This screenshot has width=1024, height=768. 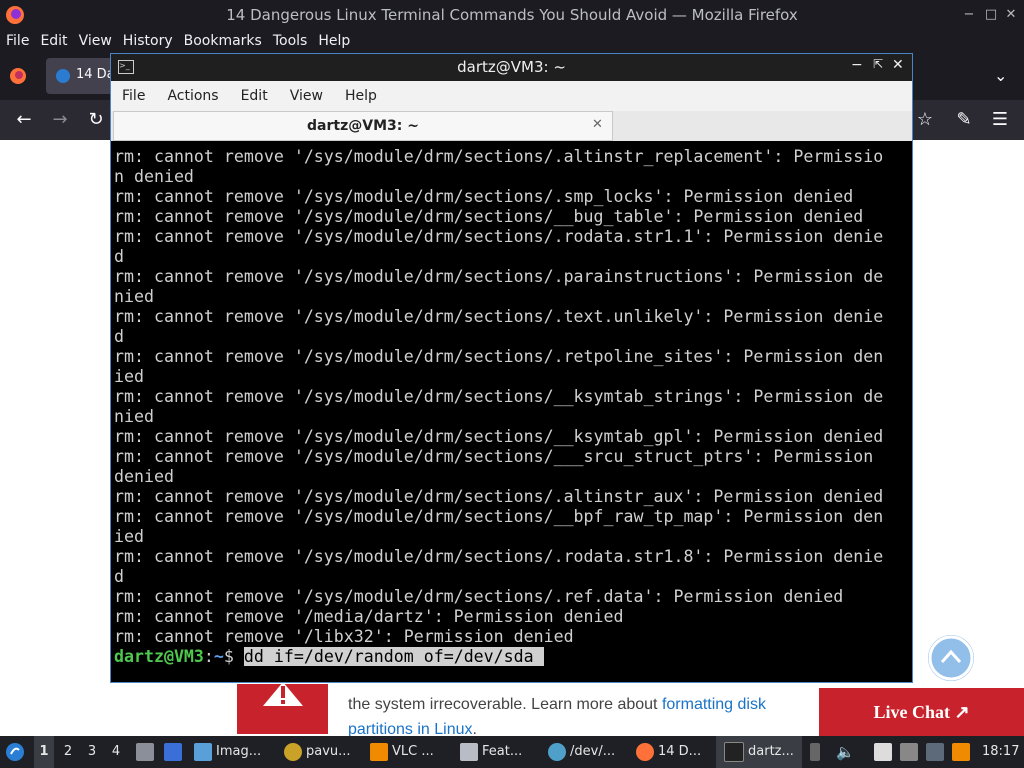 I want to click on terminal-minimize-icon: −, so click(x=857, y=65).